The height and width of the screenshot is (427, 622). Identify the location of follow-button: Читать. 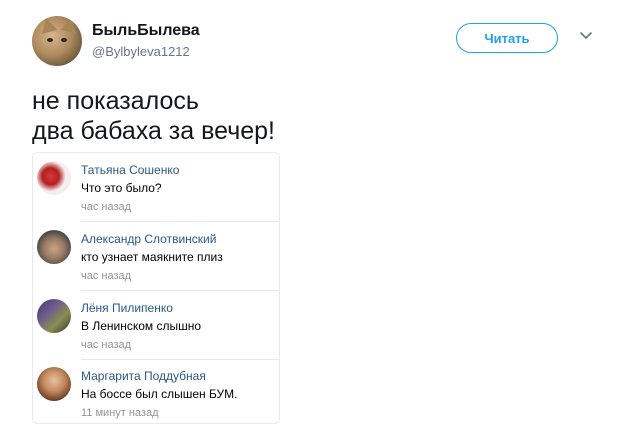
(507, 38).